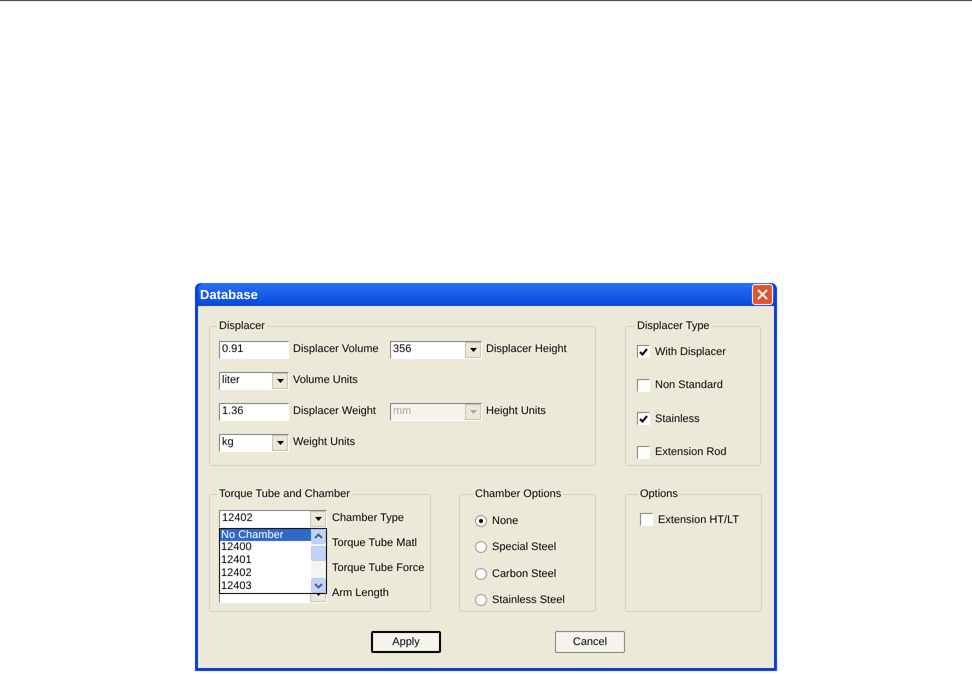 This screenshot has height=674, width=972. I want to click on group-title: Torque Tube and Chamber, so click(284, 494).